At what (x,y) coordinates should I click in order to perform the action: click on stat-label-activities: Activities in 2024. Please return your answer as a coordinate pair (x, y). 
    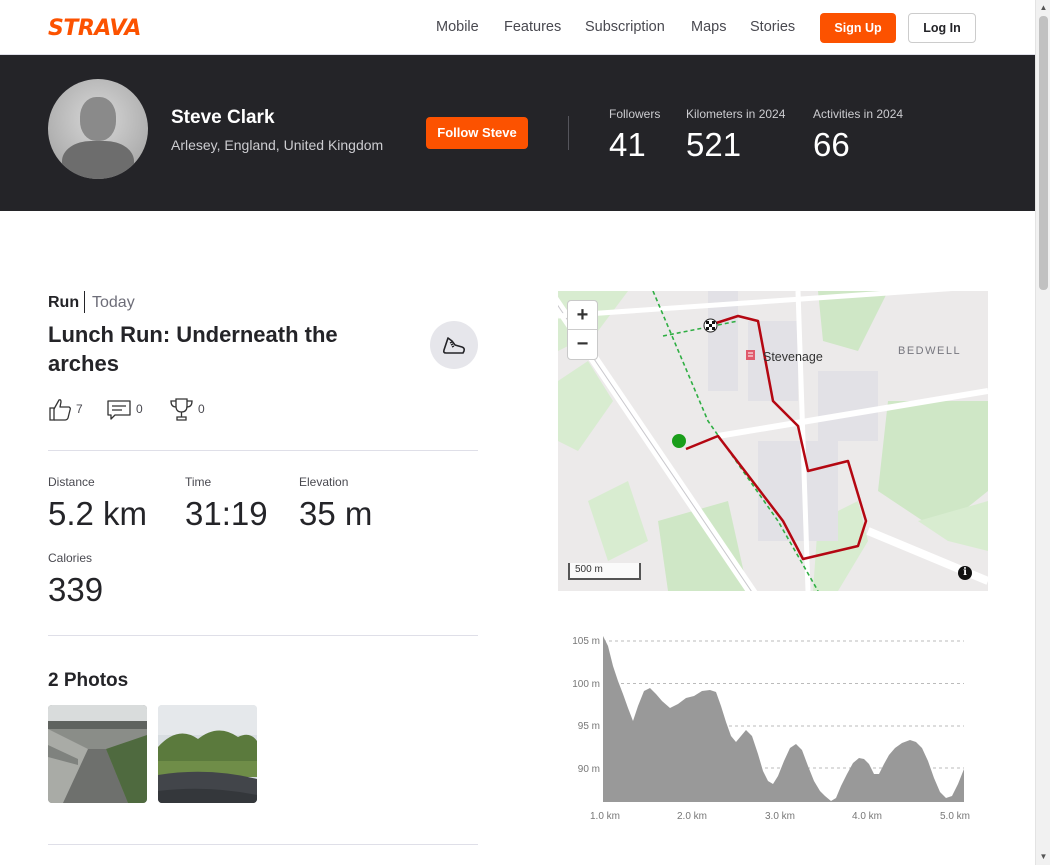
    Looking at the image, I should click on (858, 114).